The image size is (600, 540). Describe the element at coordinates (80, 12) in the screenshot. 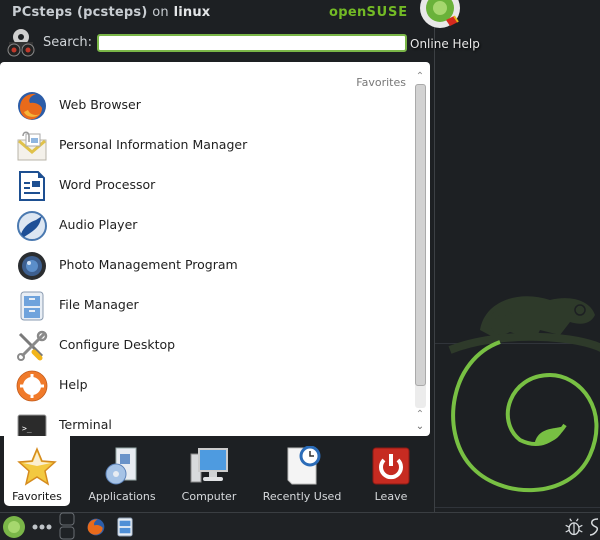

I see `user-name: PCsteps (pcsteps)` at that location.